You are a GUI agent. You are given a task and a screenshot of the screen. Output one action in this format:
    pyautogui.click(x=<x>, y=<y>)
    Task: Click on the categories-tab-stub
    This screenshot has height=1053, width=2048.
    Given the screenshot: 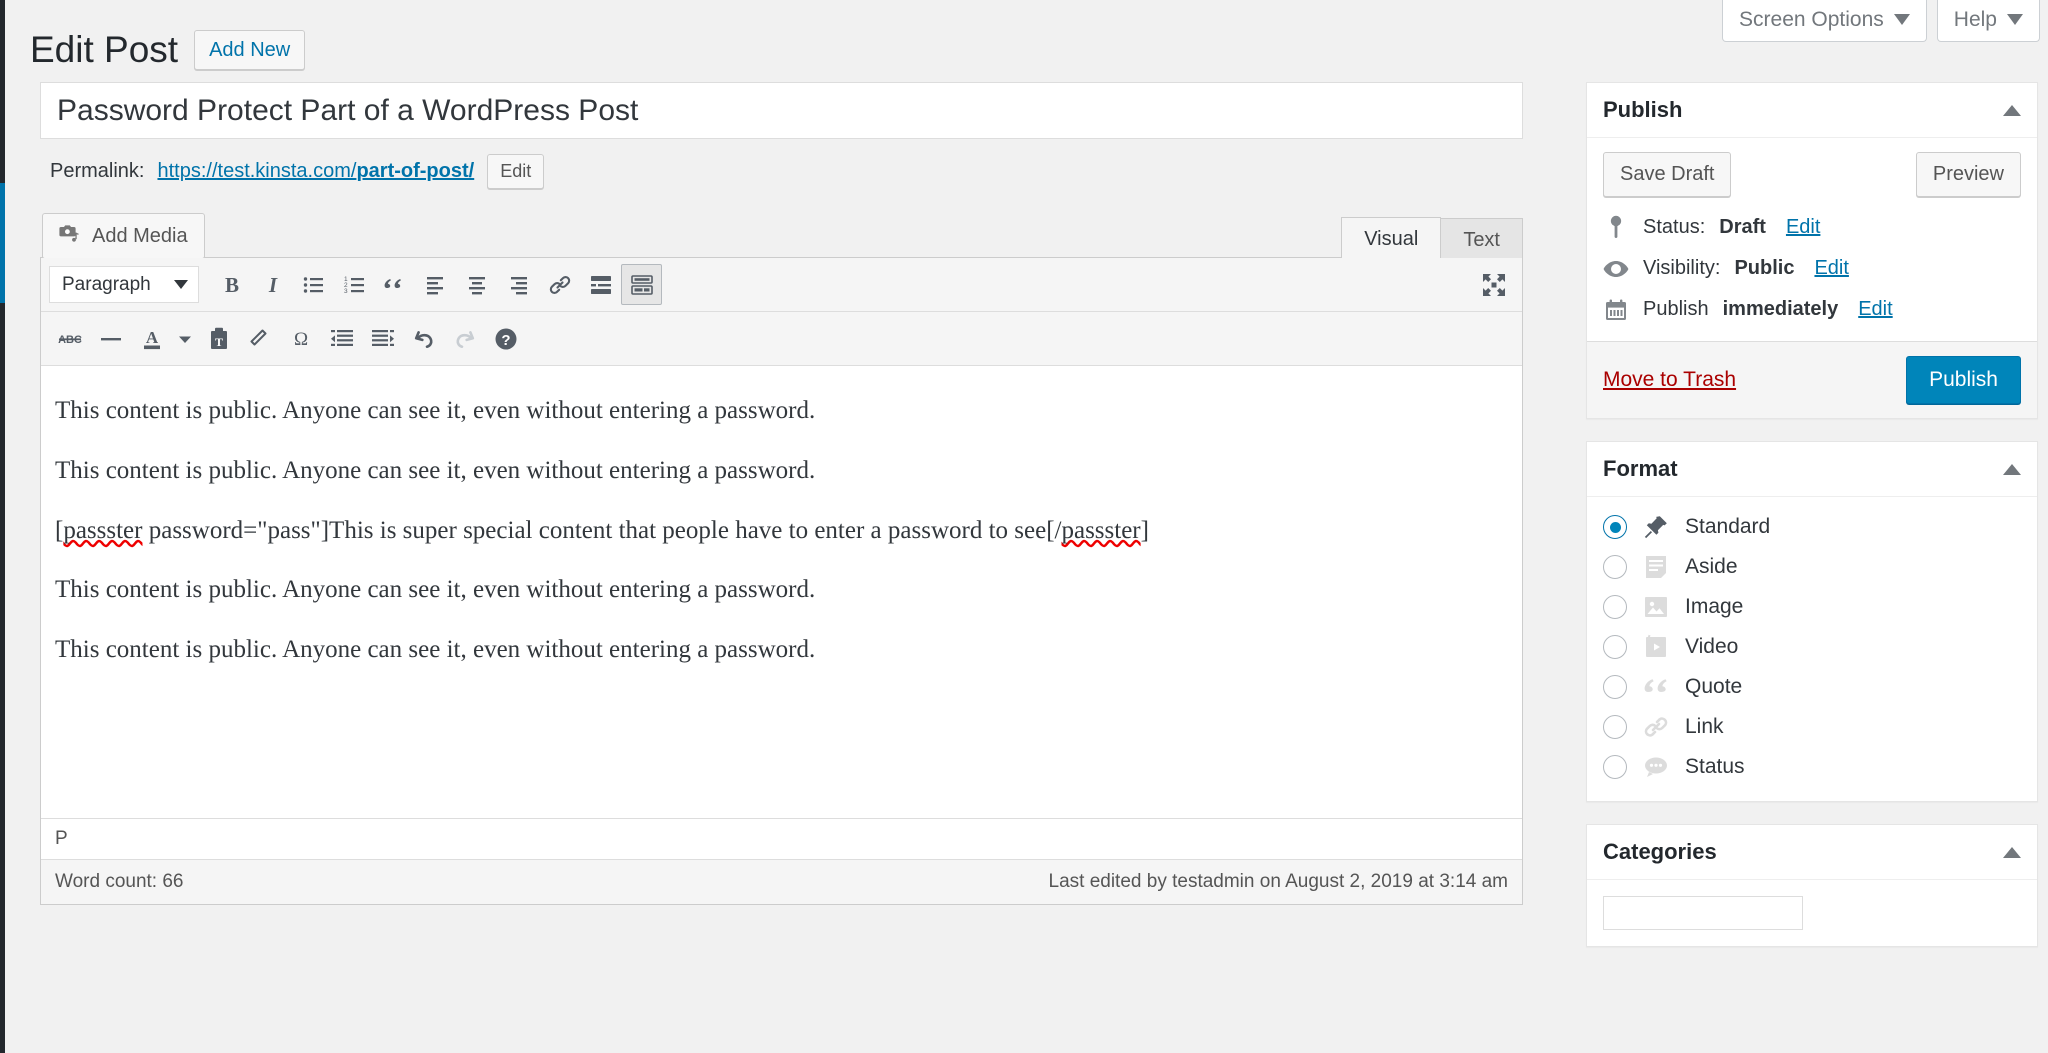 What is the action you would take?
    pyautogui.click(x=1703, y=913)
    